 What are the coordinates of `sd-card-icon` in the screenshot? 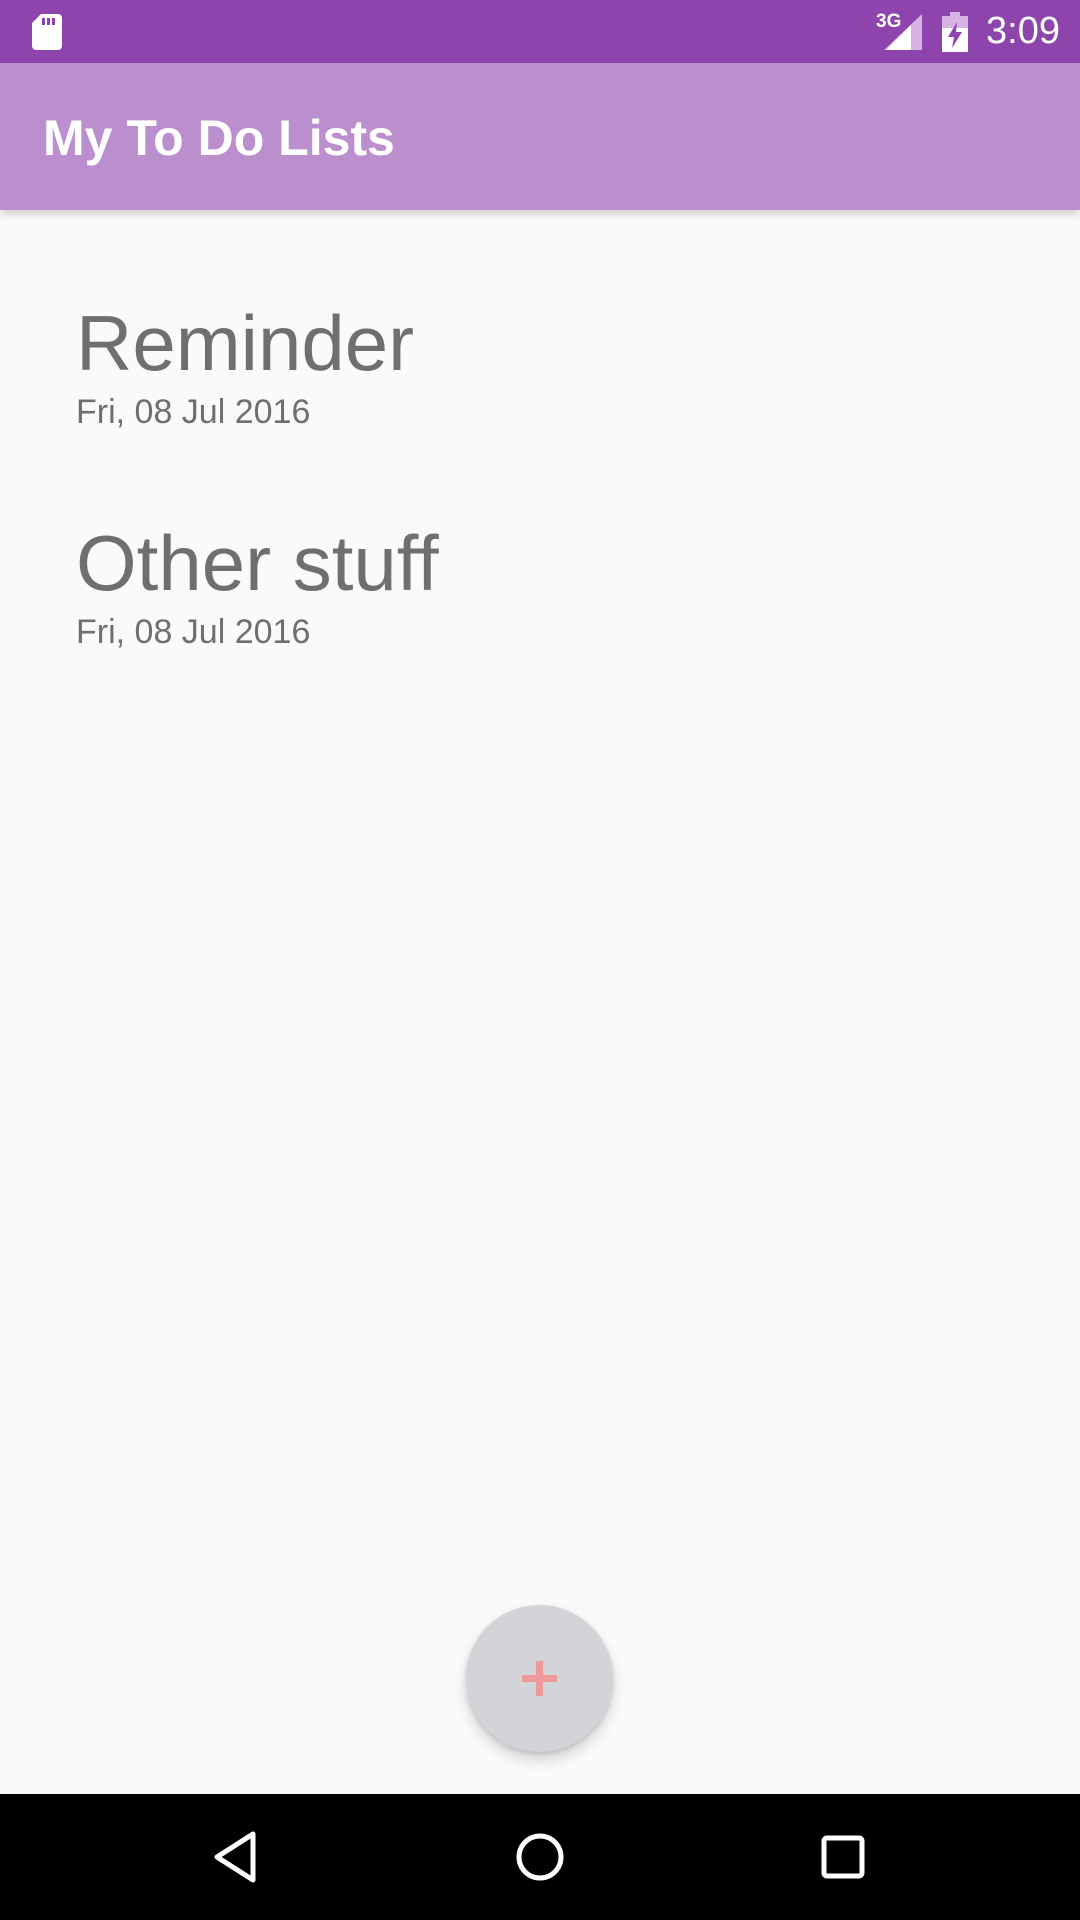 It's located at (47, 32).